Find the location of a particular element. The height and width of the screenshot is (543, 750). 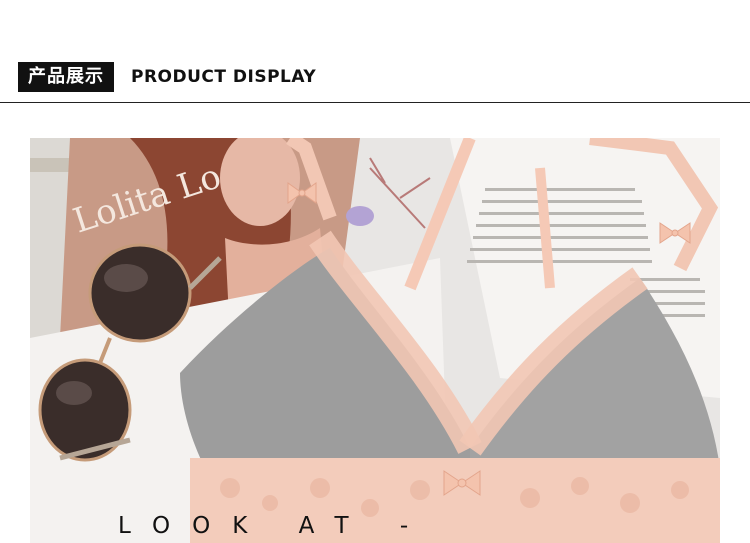

section-title-en: PRODUCT DISPLAY is located at coordinates (224, 77).